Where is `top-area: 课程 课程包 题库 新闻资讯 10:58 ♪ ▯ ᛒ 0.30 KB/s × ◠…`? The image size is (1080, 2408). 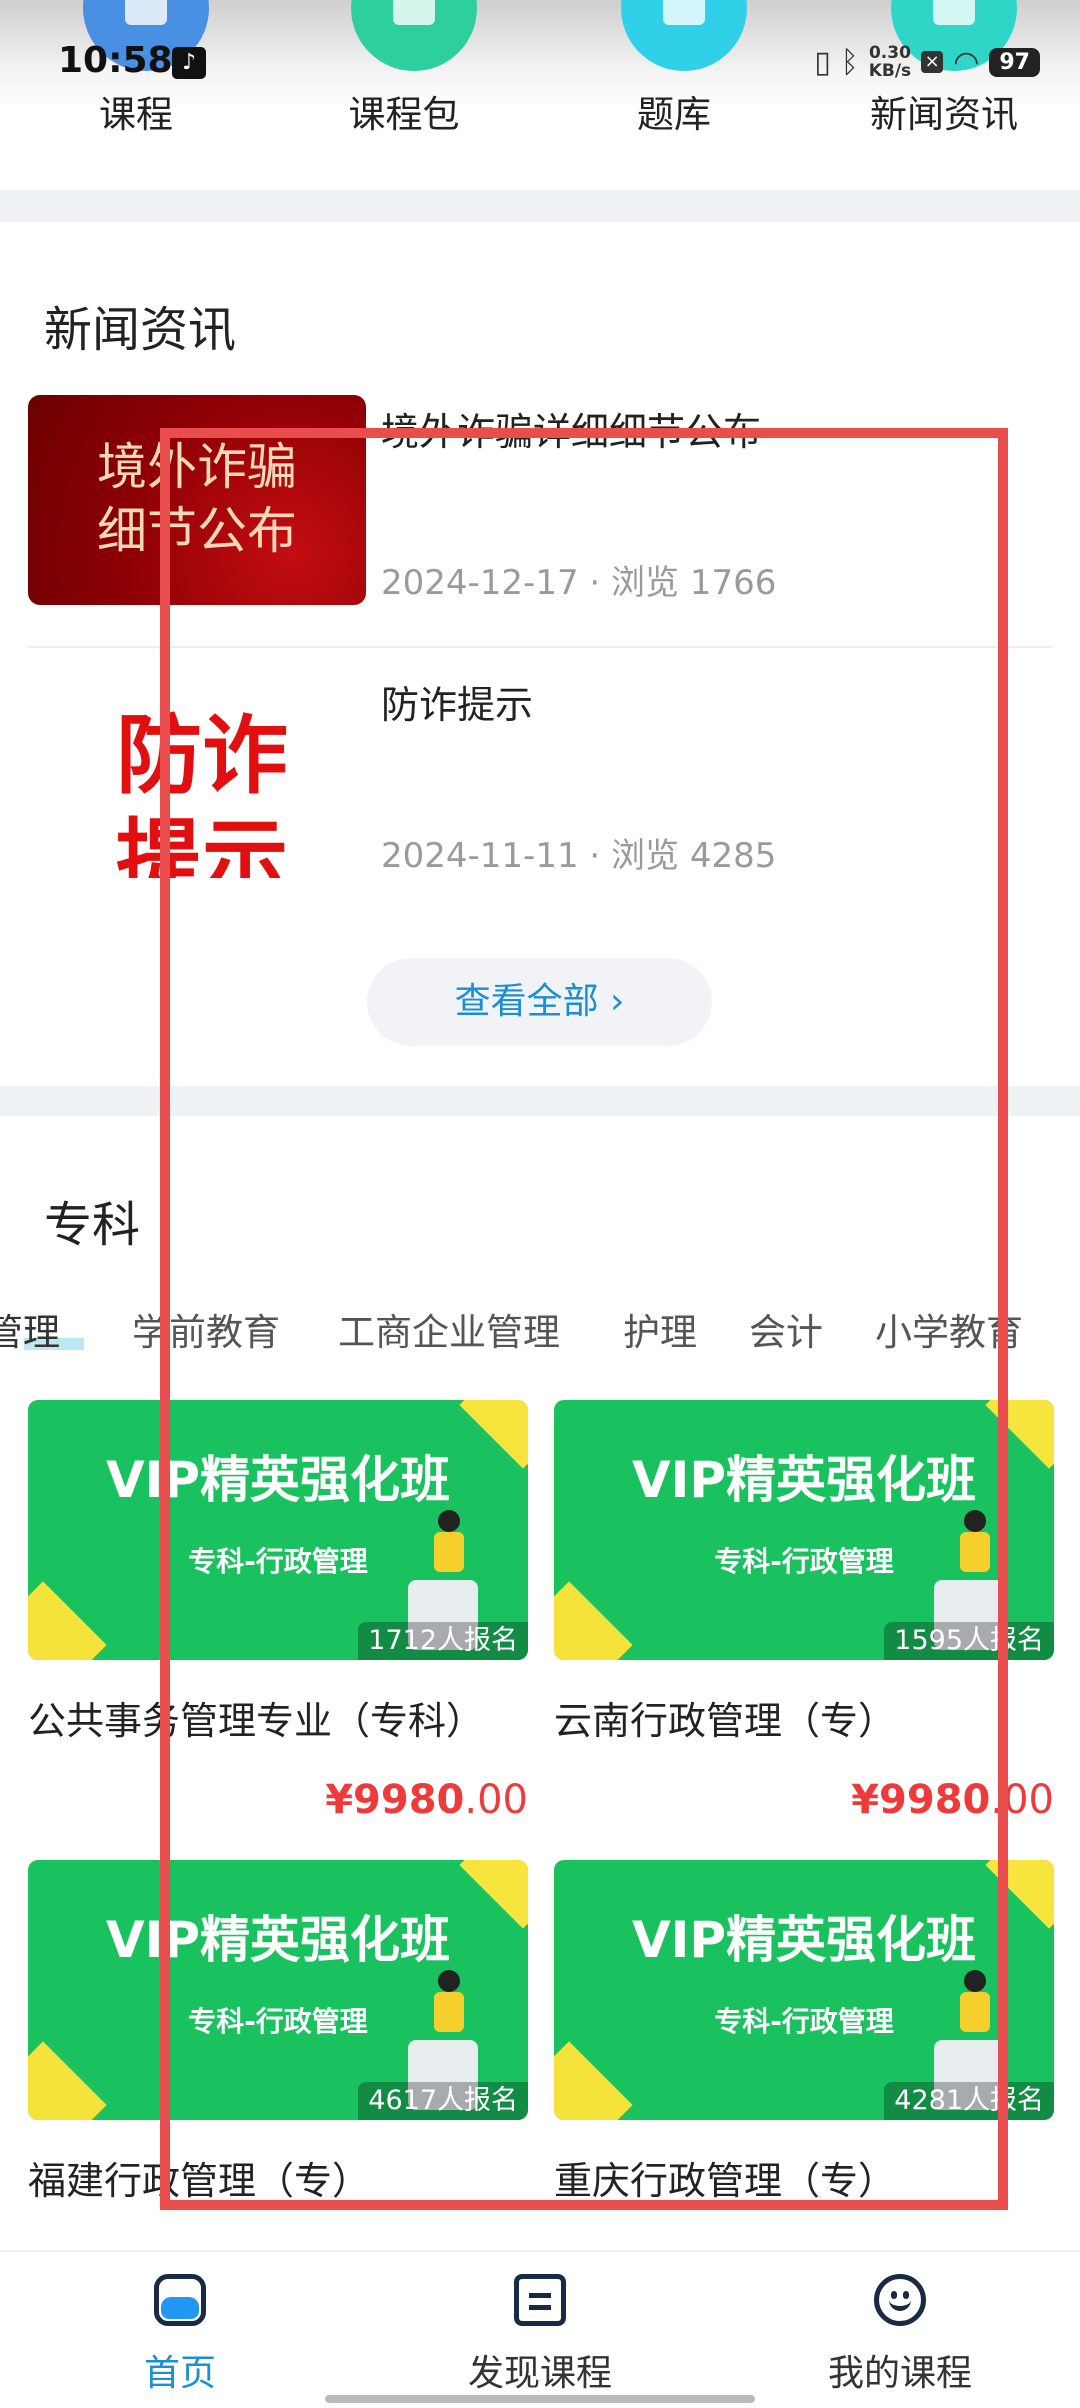 top-area: 课程 课程包 题库 新闻资讯 10:58 ♪ ▯ ᛒ 0.30 KB/s × ◠… is located at coordinates (540, 95).